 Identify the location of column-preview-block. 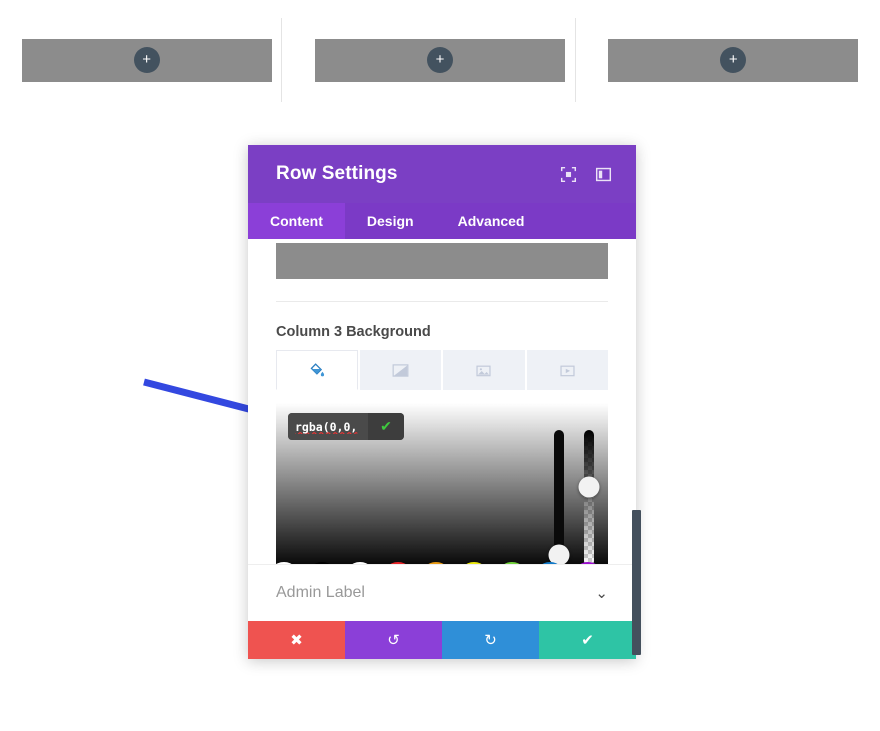
(442, 261).